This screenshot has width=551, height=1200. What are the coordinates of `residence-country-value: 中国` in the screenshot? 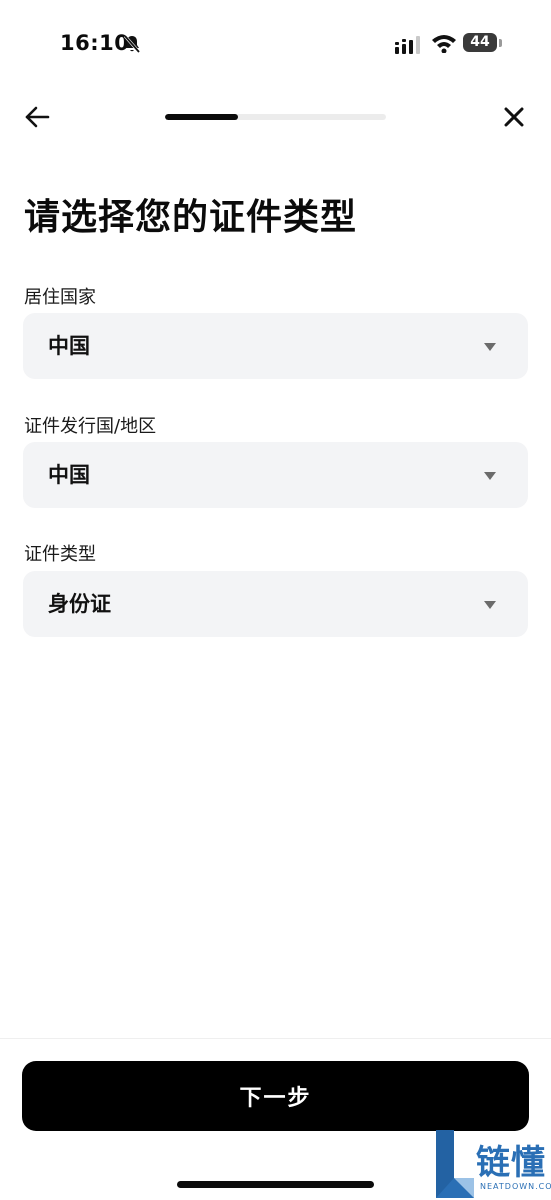 It's located at (69, 346).